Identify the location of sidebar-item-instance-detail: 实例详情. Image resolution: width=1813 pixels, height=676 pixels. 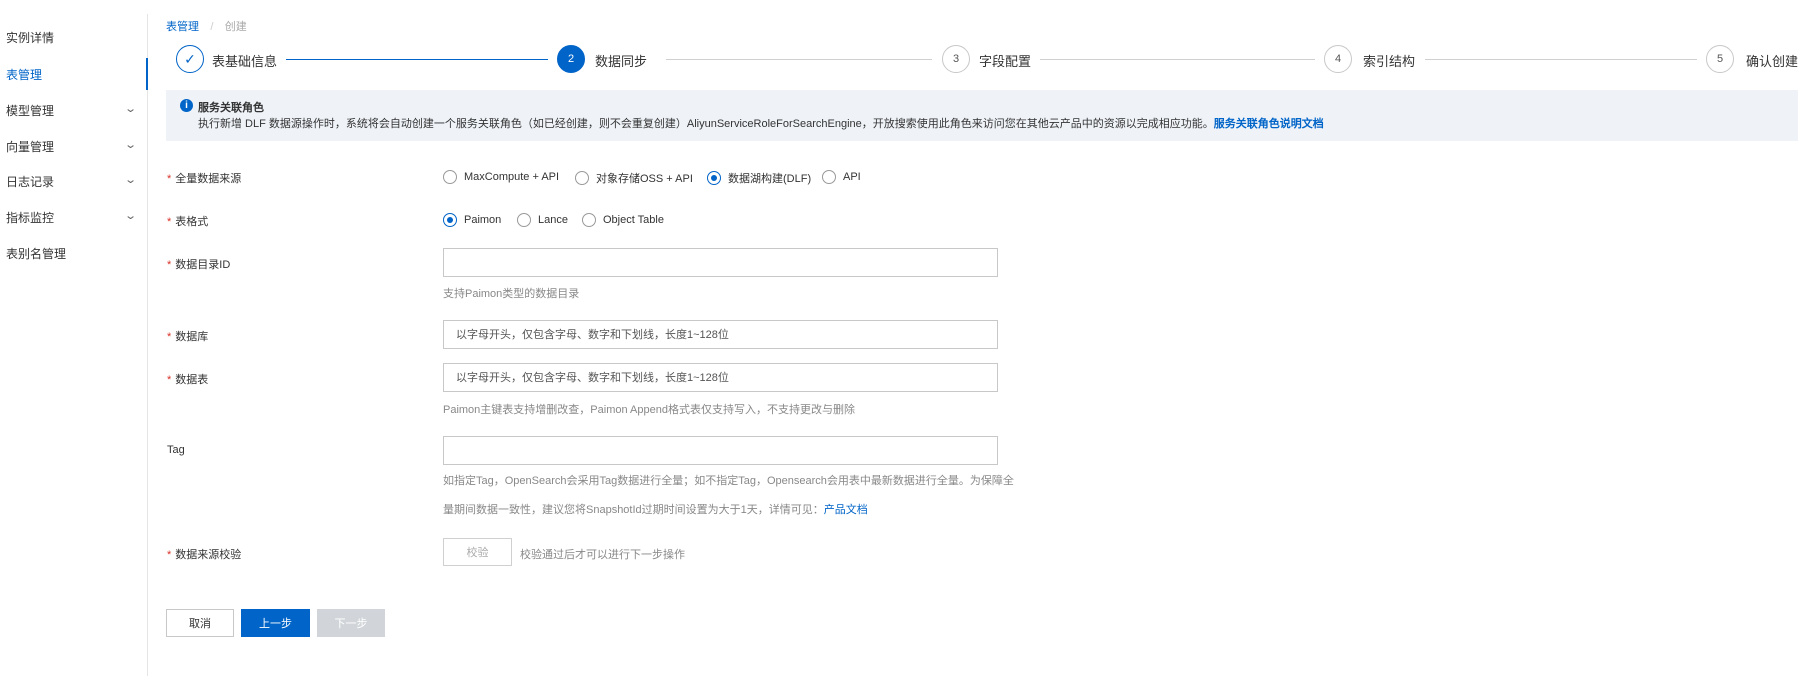
(30, 37).